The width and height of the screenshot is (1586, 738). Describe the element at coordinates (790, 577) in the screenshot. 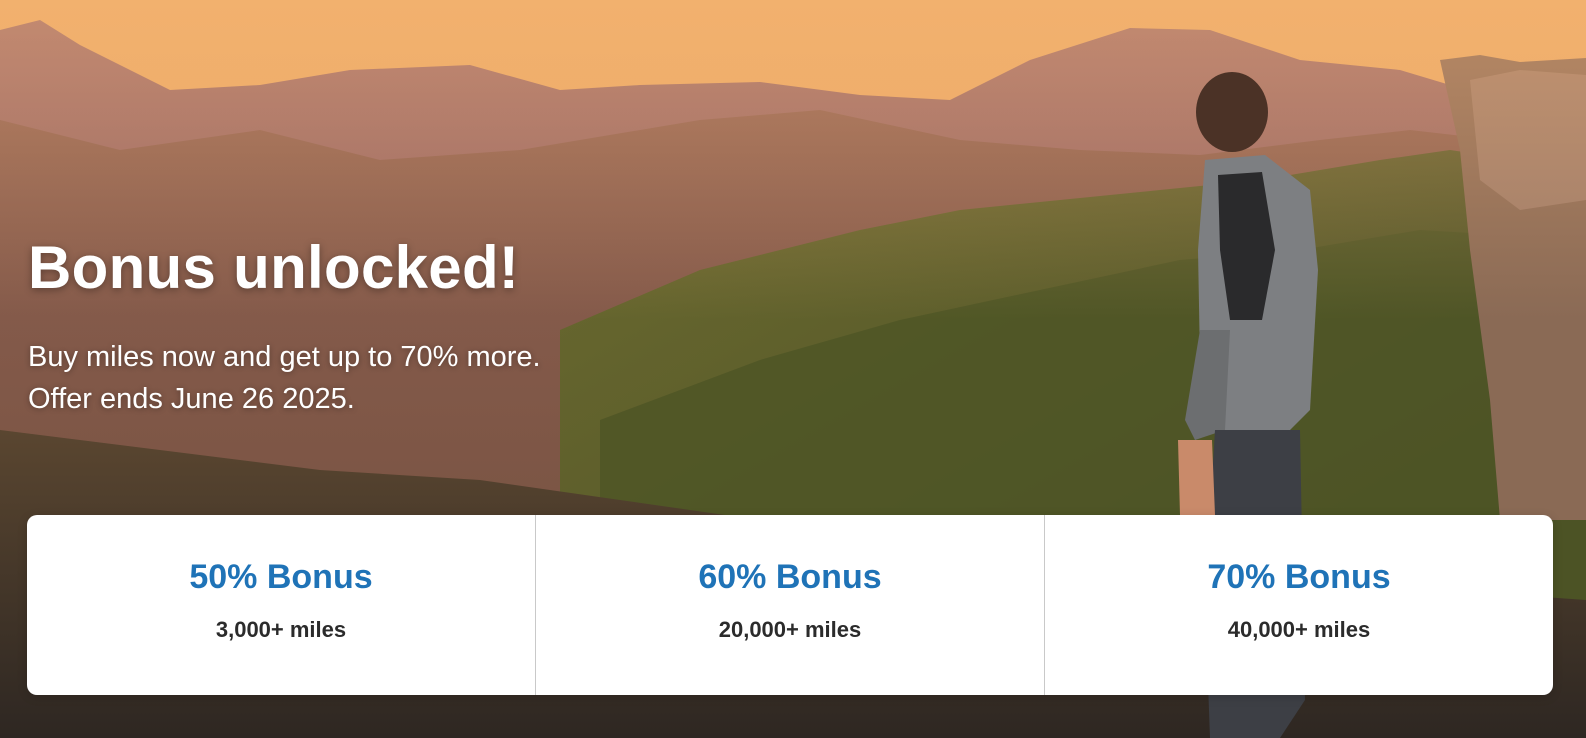

I see `tier-title: 60% Bonus` at that location.